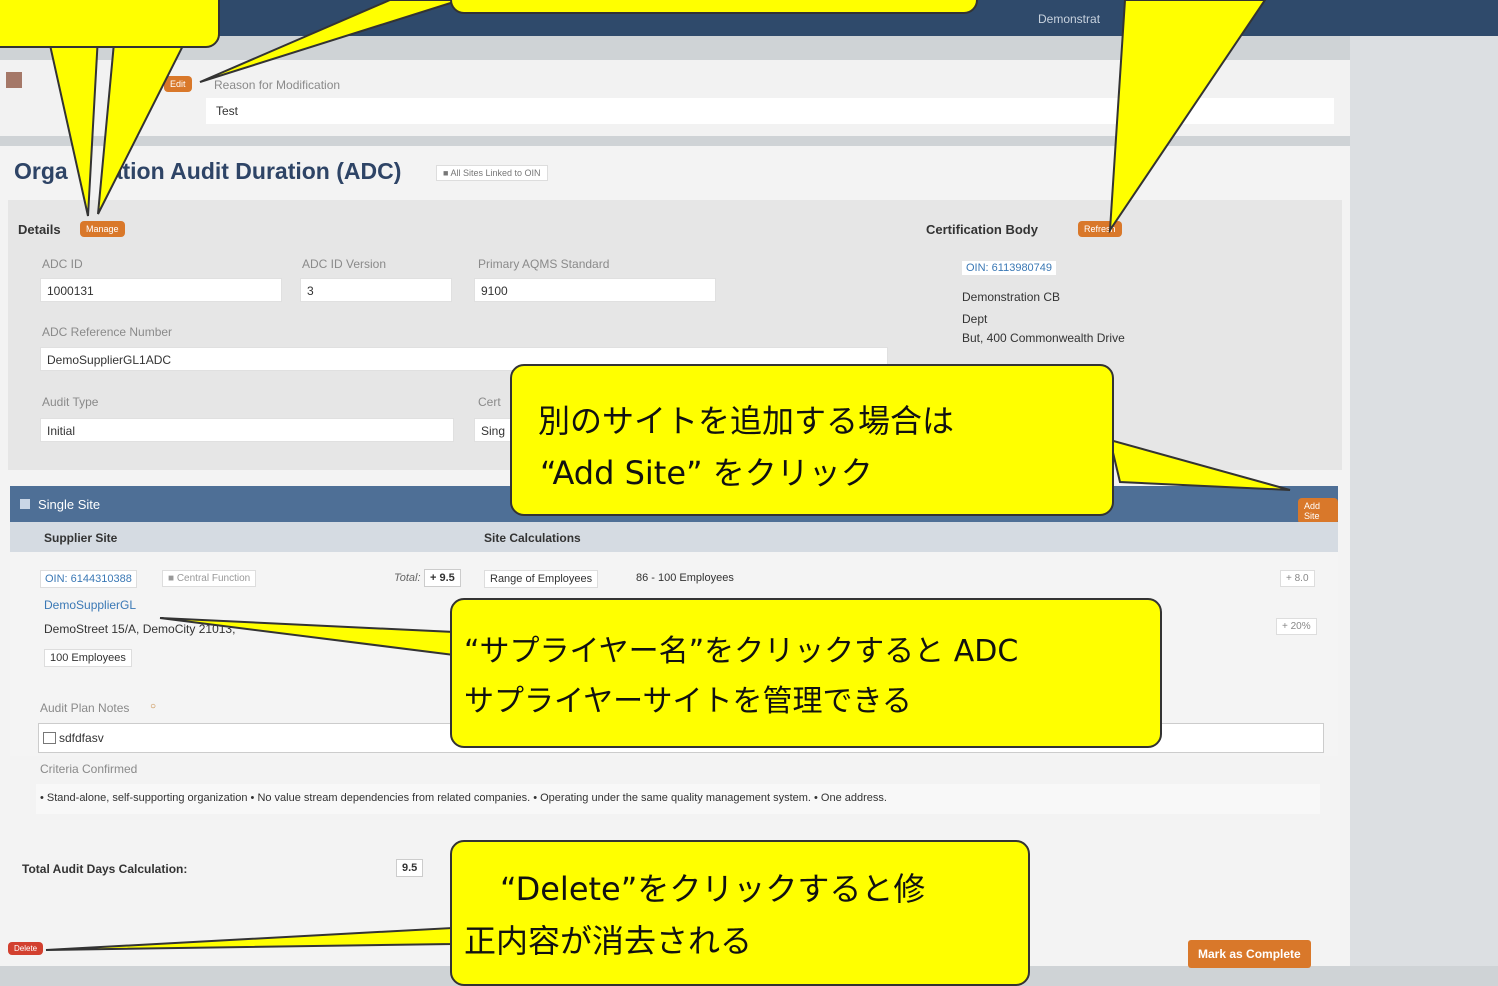 This screenshot has height=986, width=1498. I want to click on callout-supplier-line2: サプライヤーサイトを管理できる, so click(688, 701).